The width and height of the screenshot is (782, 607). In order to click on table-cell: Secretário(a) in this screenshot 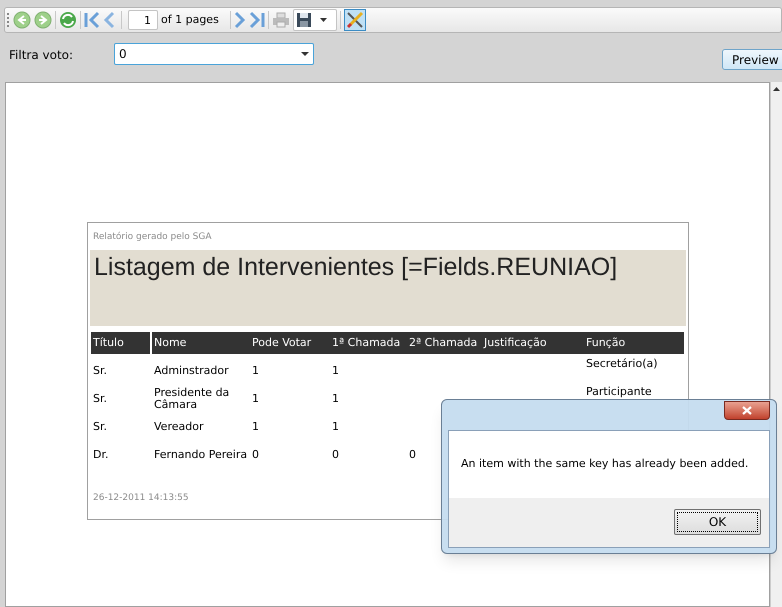, I will do `click(622, 363)`.